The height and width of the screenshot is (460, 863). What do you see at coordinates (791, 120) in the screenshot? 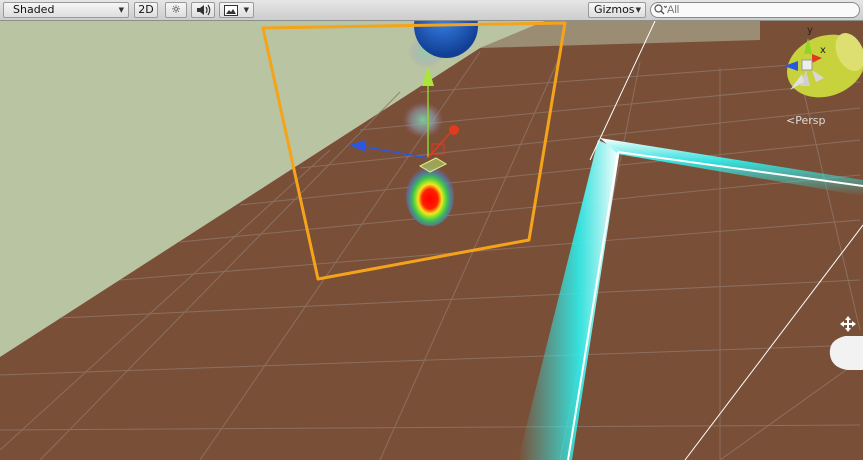
I see `projection-icon: <` at bounding box center [791, 120].